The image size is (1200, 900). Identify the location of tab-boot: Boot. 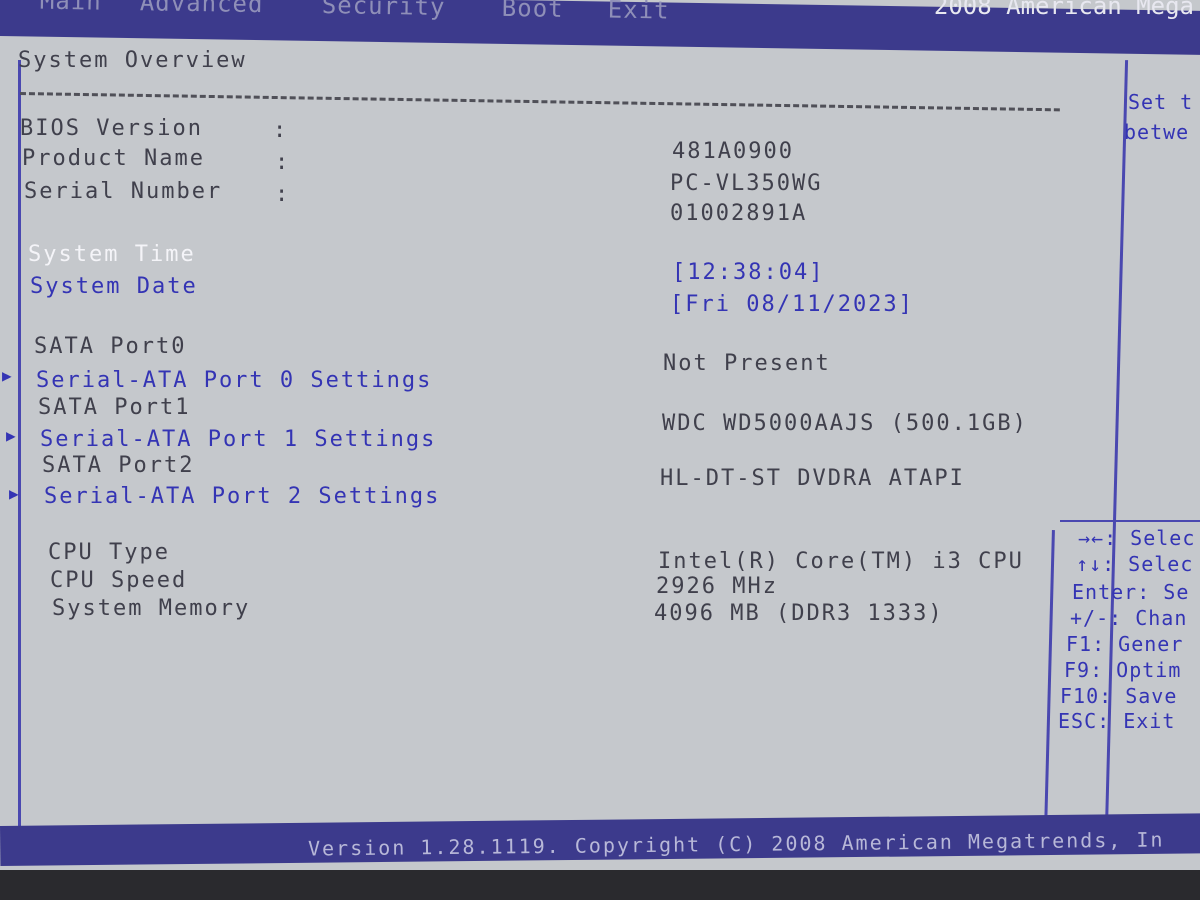
(533, 11).